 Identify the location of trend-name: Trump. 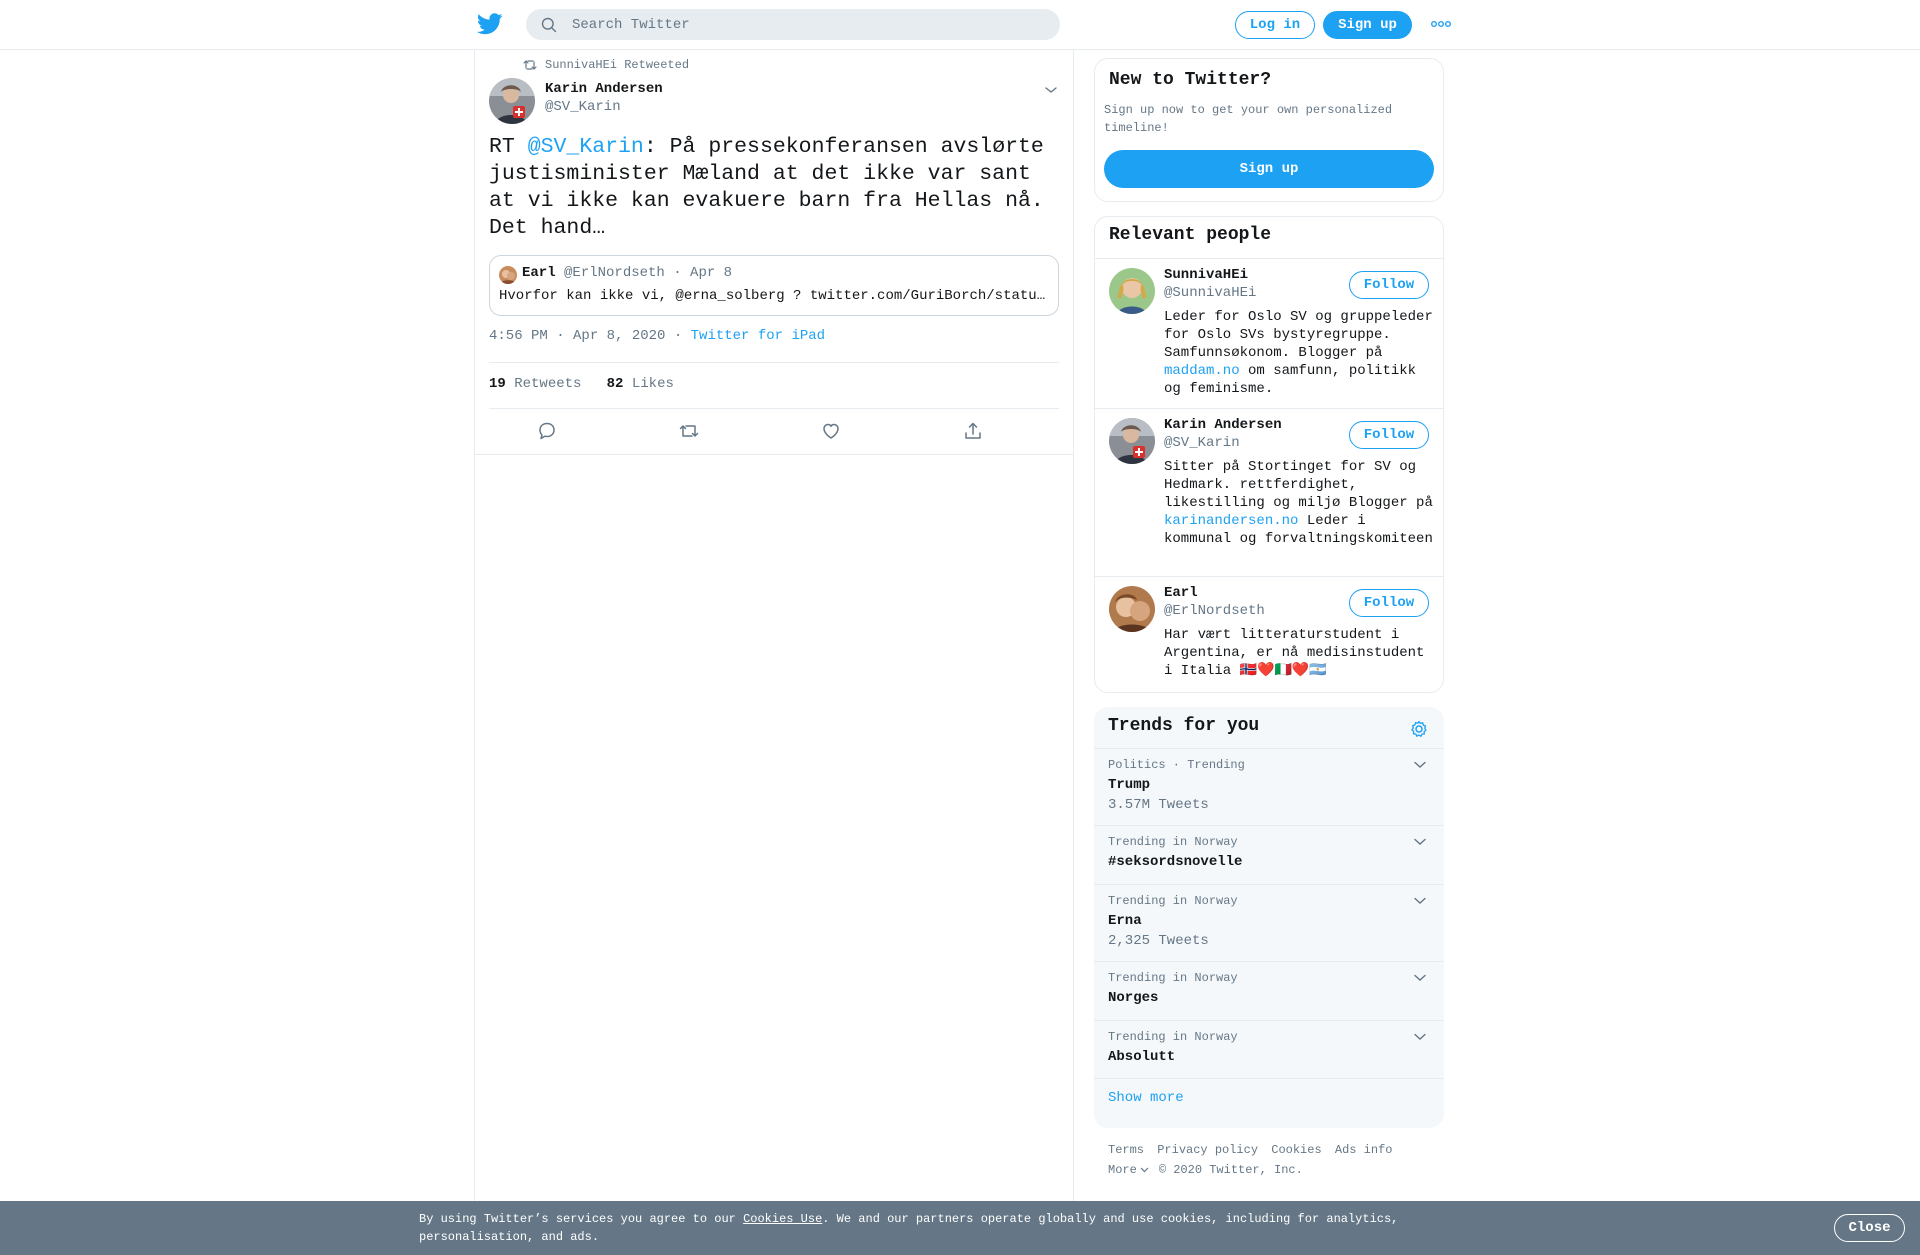
(1129, 785).